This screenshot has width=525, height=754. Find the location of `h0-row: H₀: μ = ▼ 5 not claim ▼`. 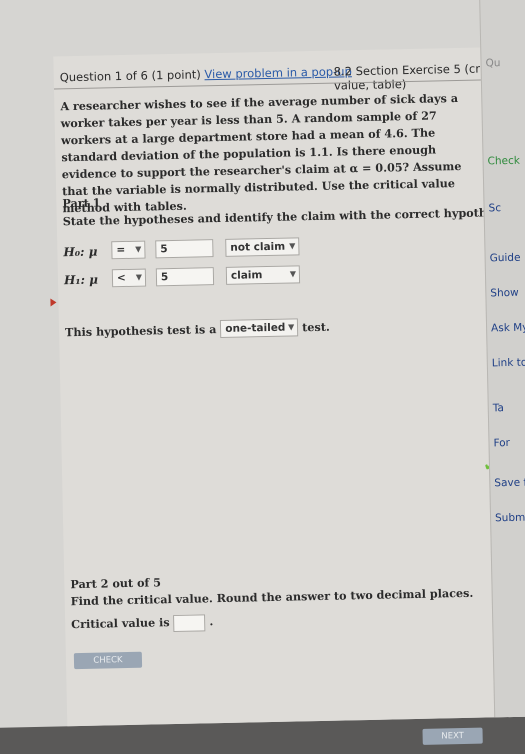

h0-row: H₀: μ = ▼ 5 not claim ▼ is located at coordinates (243, 250).